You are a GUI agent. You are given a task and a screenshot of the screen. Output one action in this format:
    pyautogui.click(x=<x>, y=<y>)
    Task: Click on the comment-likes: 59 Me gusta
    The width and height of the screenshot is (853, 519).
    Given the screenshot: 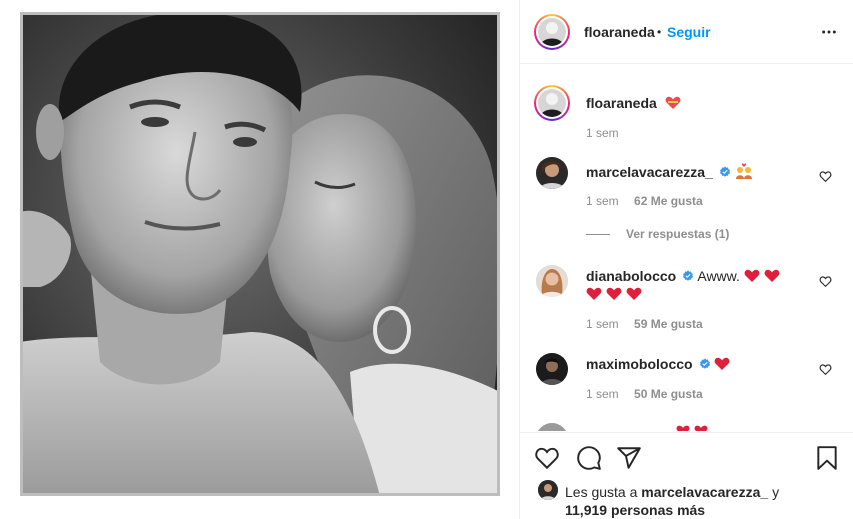 What is the action you would take?
    pyautogui.click(x=668, y=324)
    